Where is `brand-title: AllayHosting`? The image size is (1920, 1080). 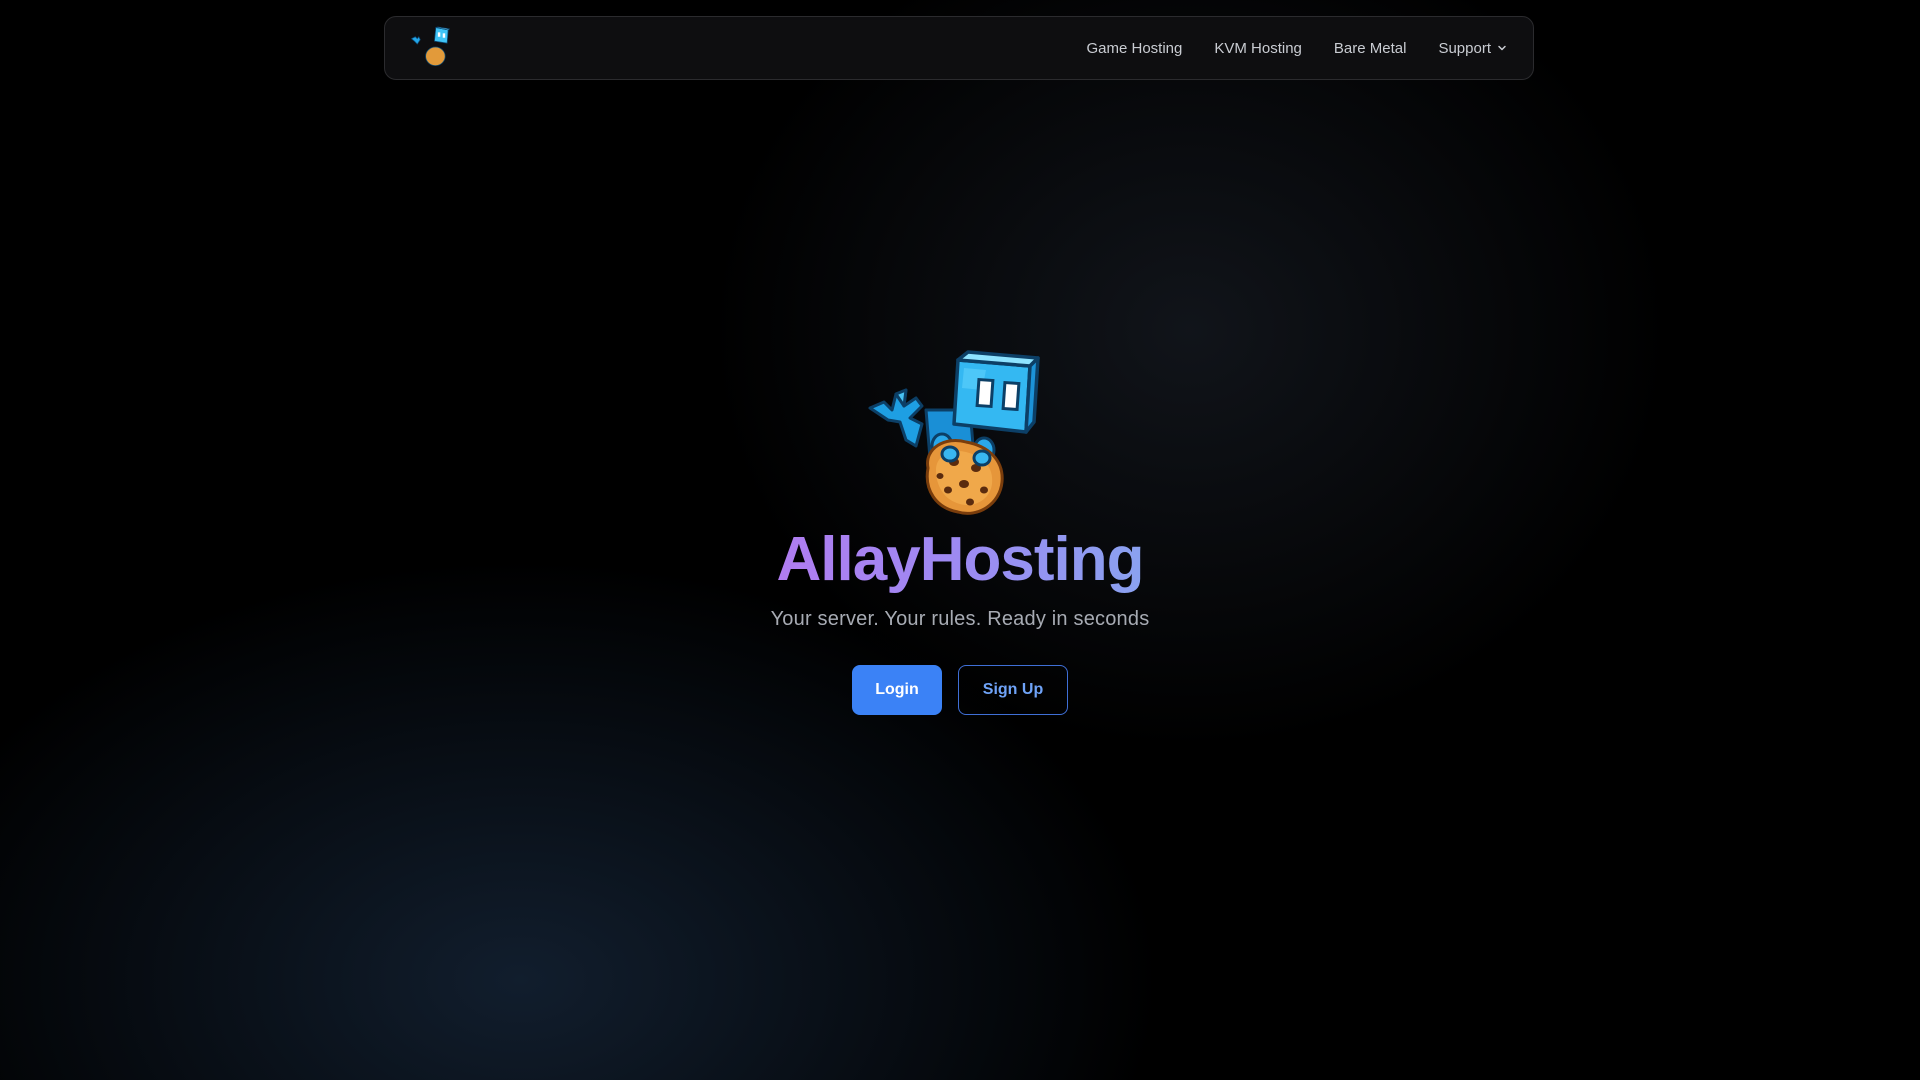 brand-title: AllayHosting is located at coordinates (960, 559).